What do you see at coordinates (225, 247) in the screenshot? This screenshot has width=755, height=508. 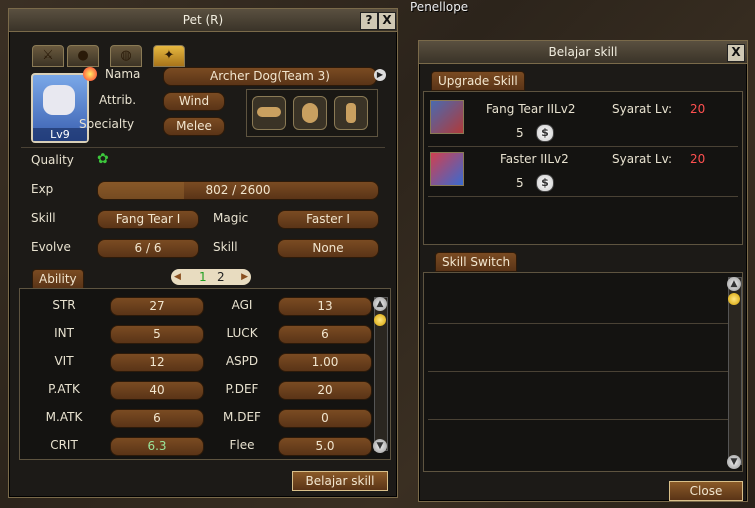 I see `skill2-label: Skill` at bounding box center [225, 247].